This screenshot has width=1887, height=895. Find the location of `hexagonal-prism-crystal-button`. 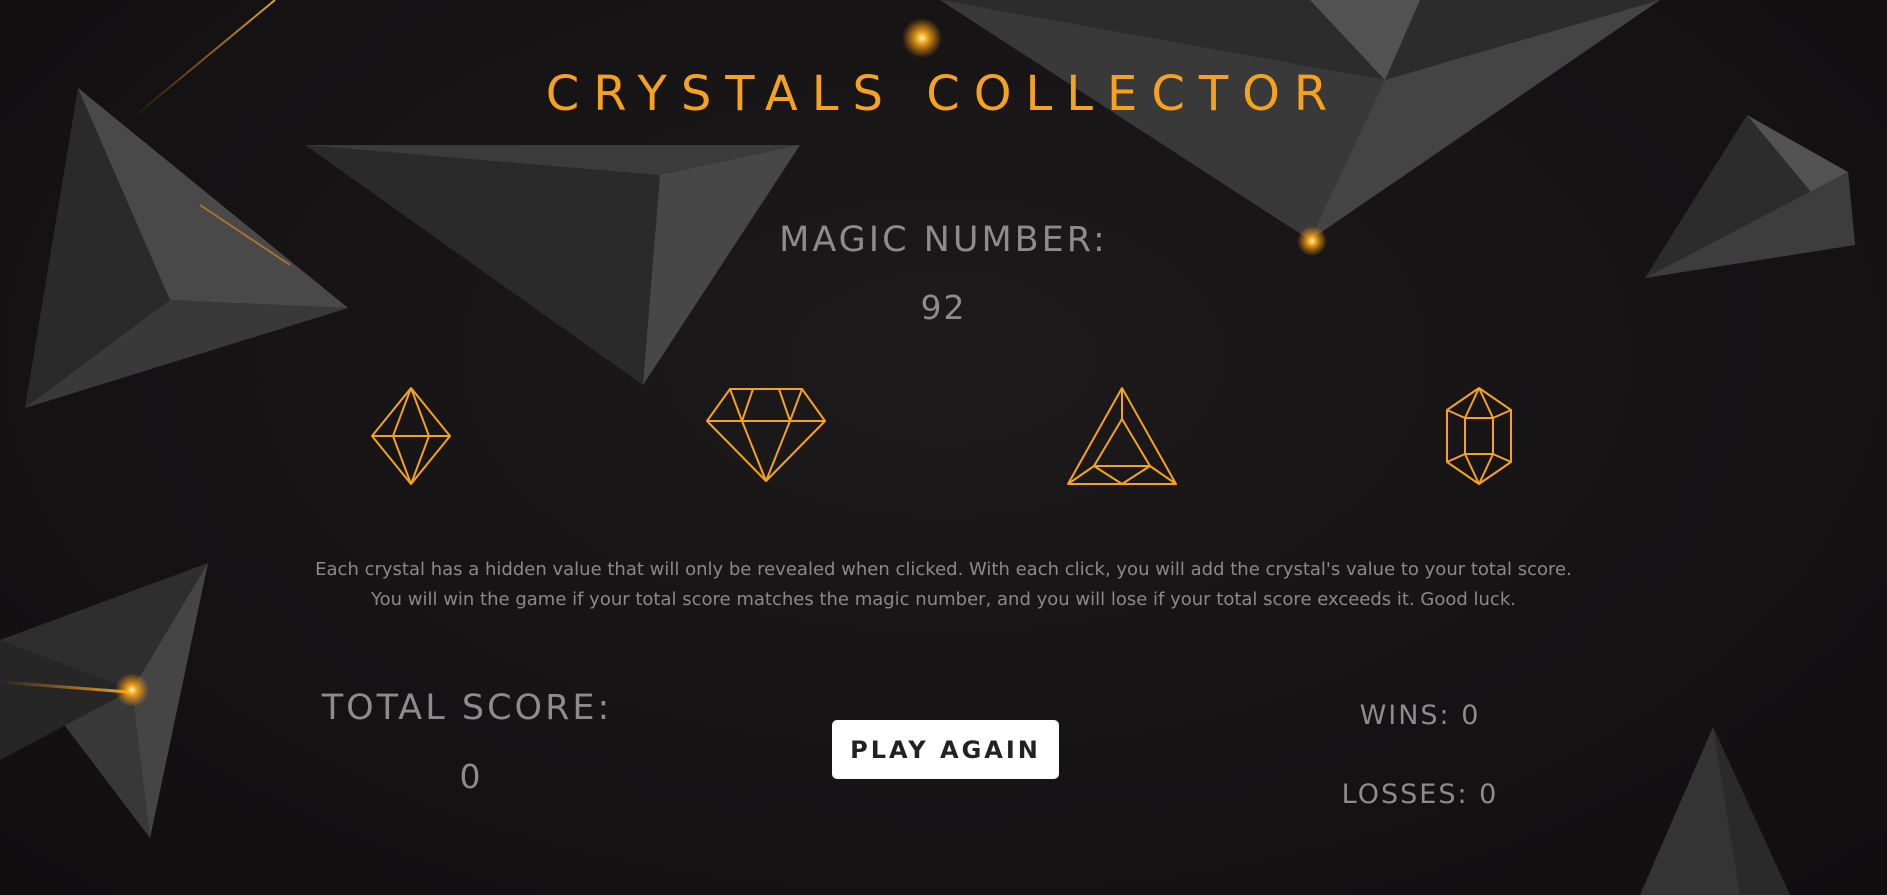

hexagonal-prism-crystal-button is located at coordinates (1479, 436).